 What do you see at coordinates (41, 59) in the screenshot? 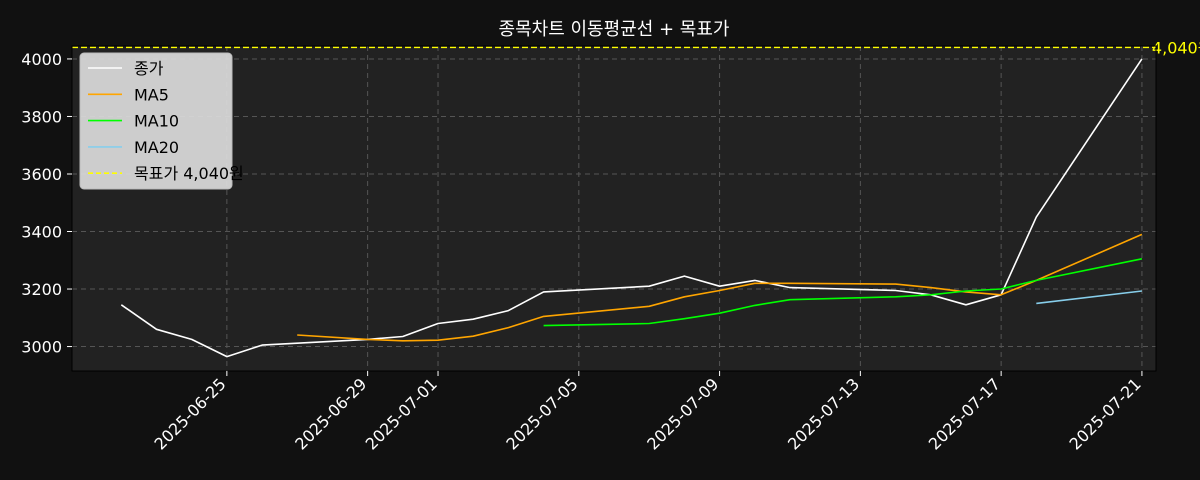
I see `y-tick-label-5: 4000` at bounding box center [41, 59].